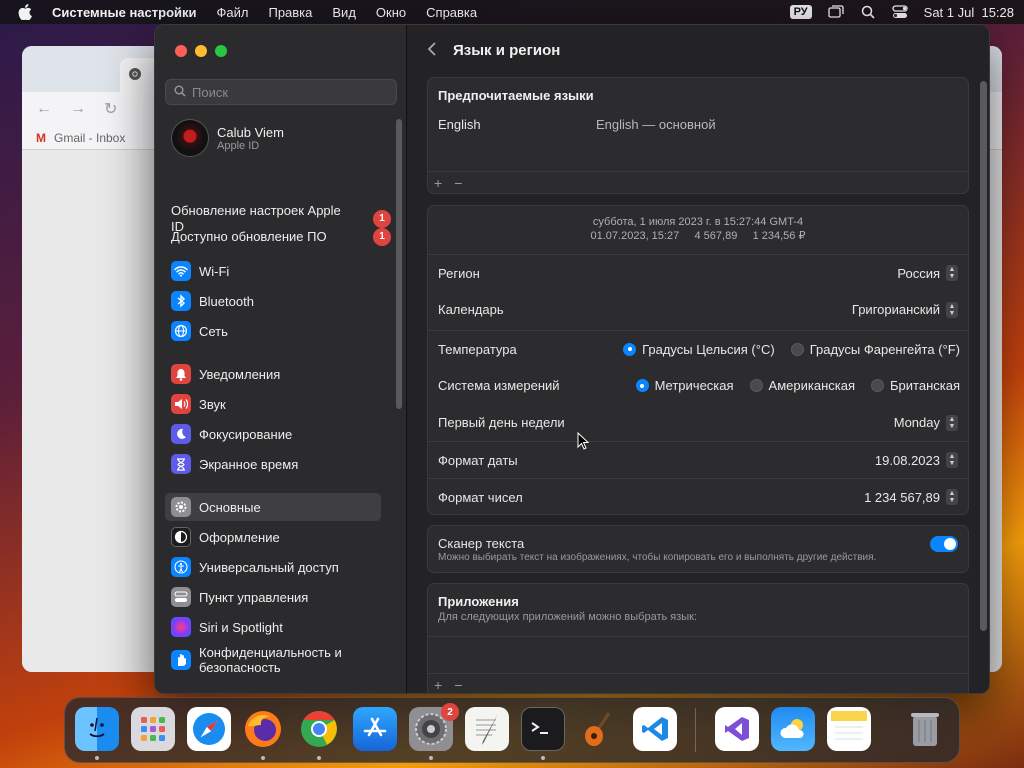 This screenshot has width=1024, height=768. I want to click on bookmark-gmail: Gmail - Inbox, so click(89, 138).